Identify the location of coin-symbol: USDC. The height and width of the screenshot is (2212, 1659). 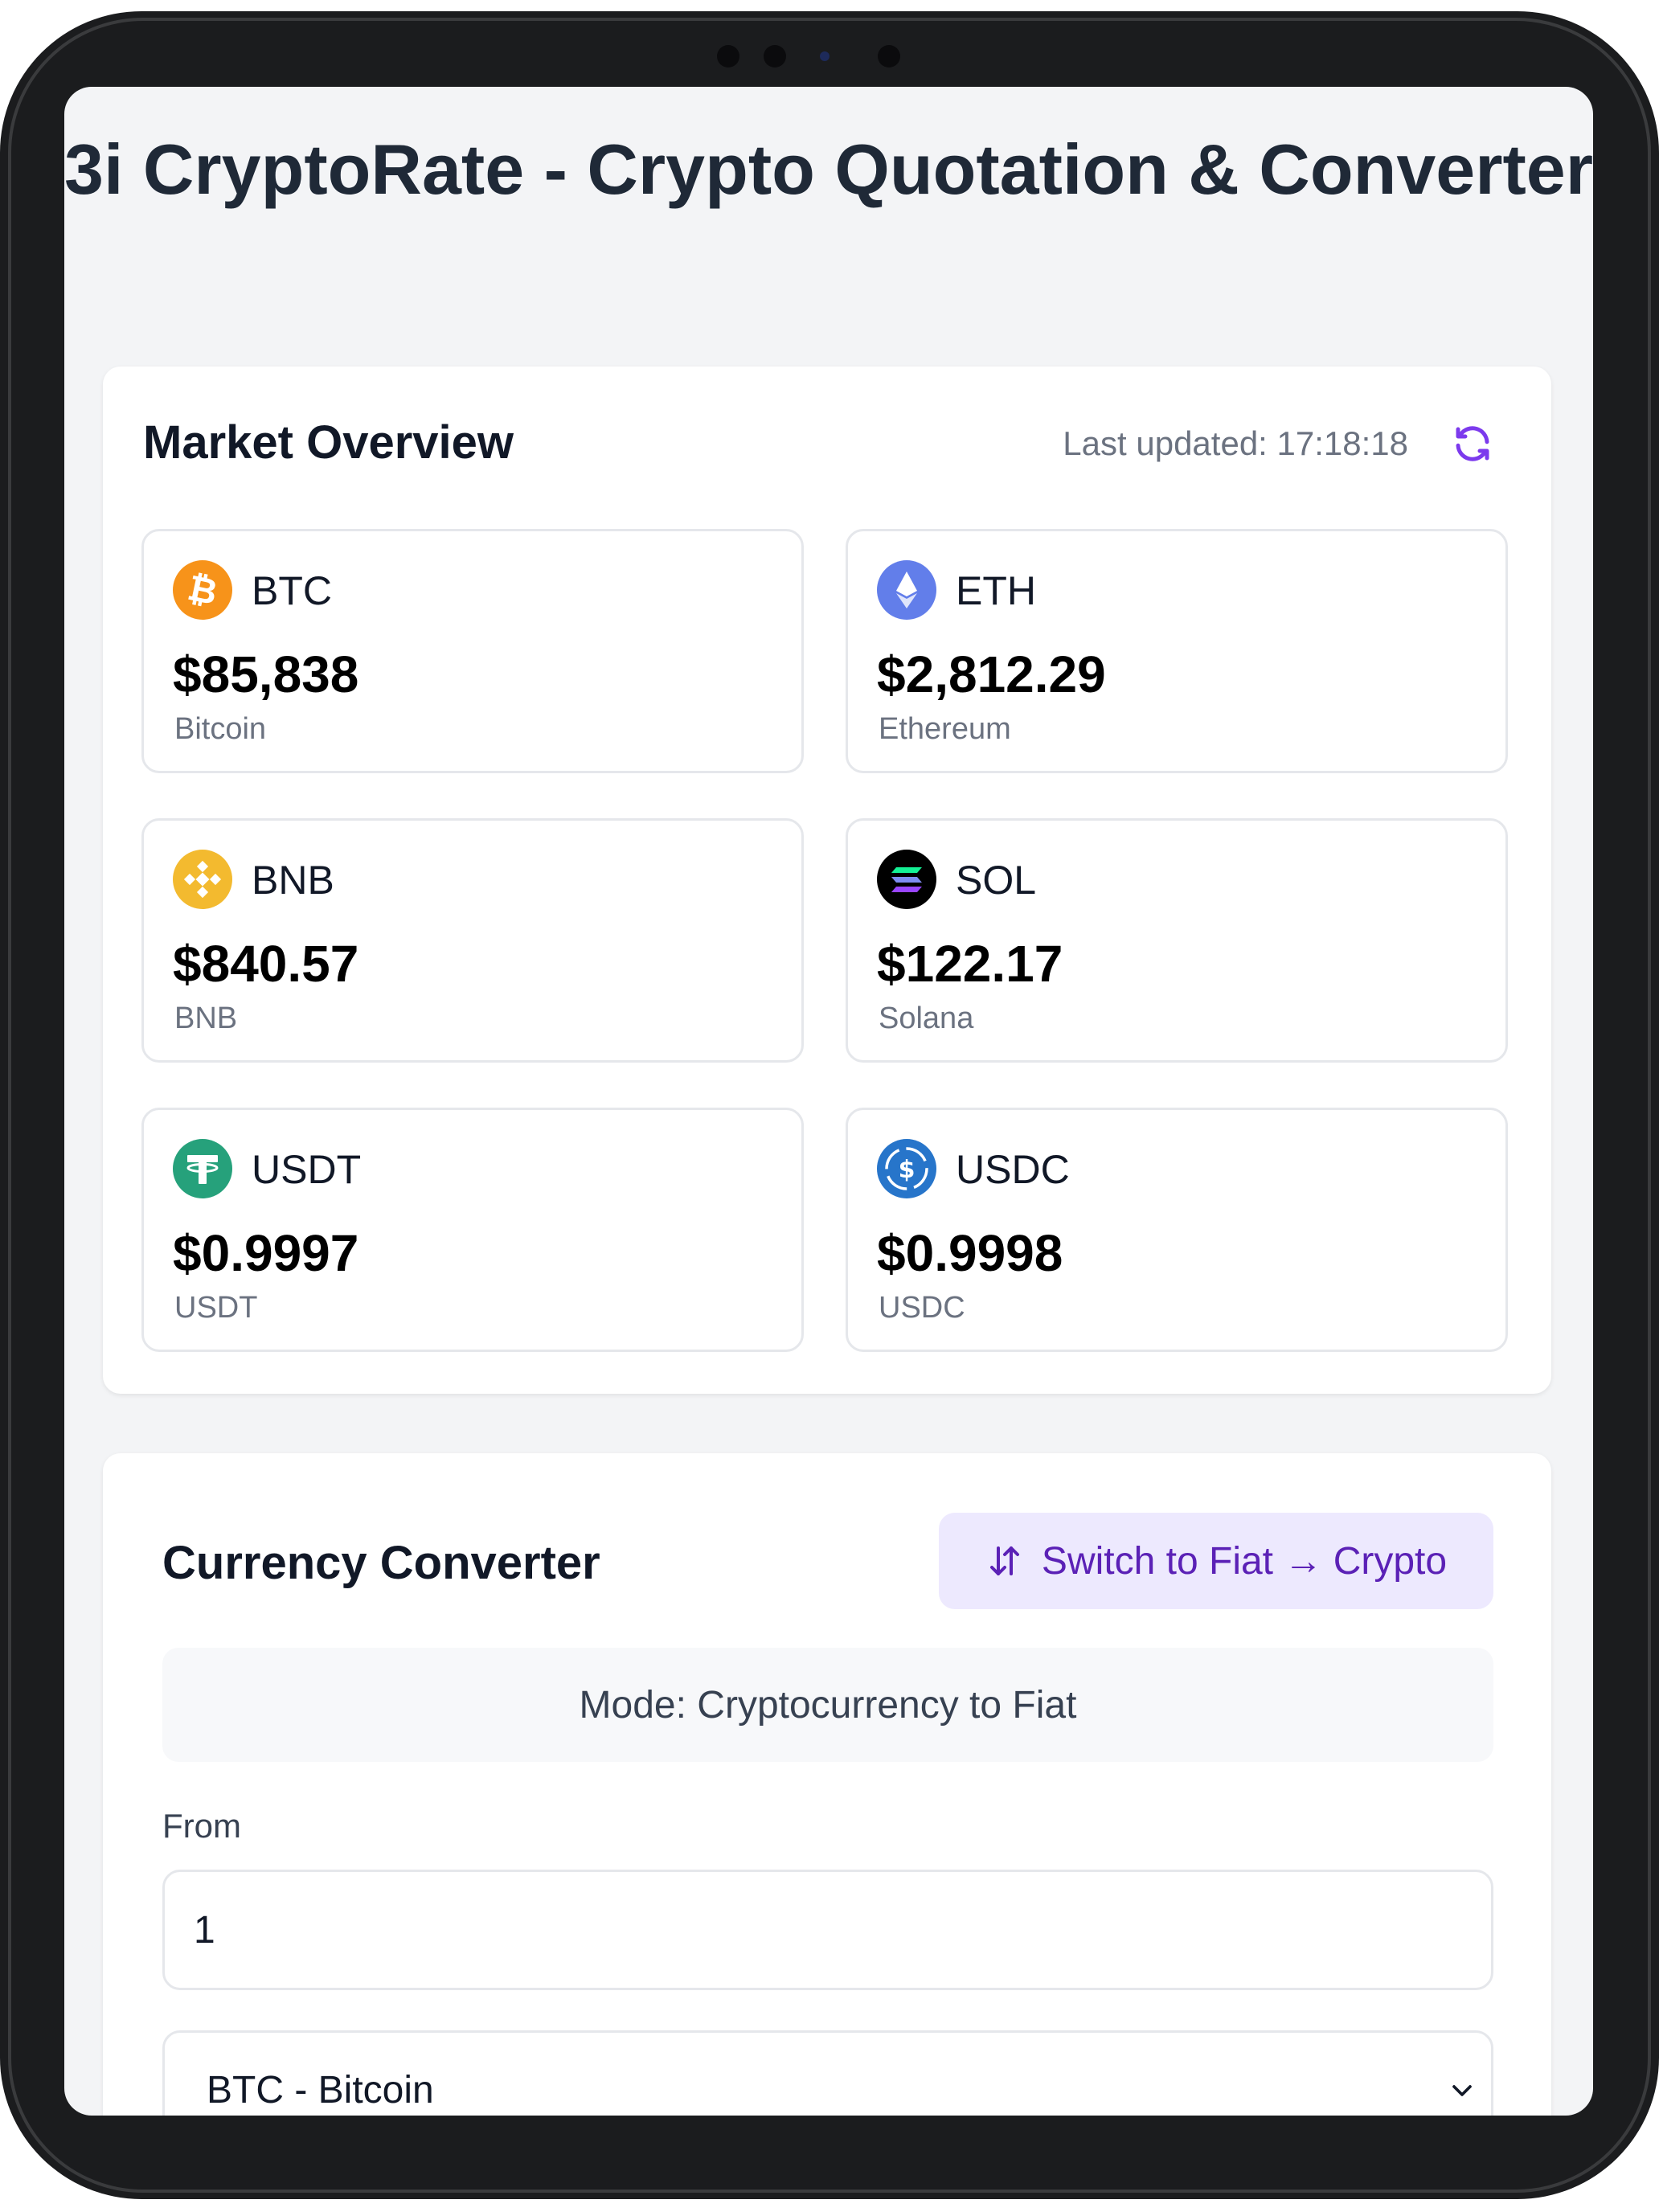
(1013, 1169).